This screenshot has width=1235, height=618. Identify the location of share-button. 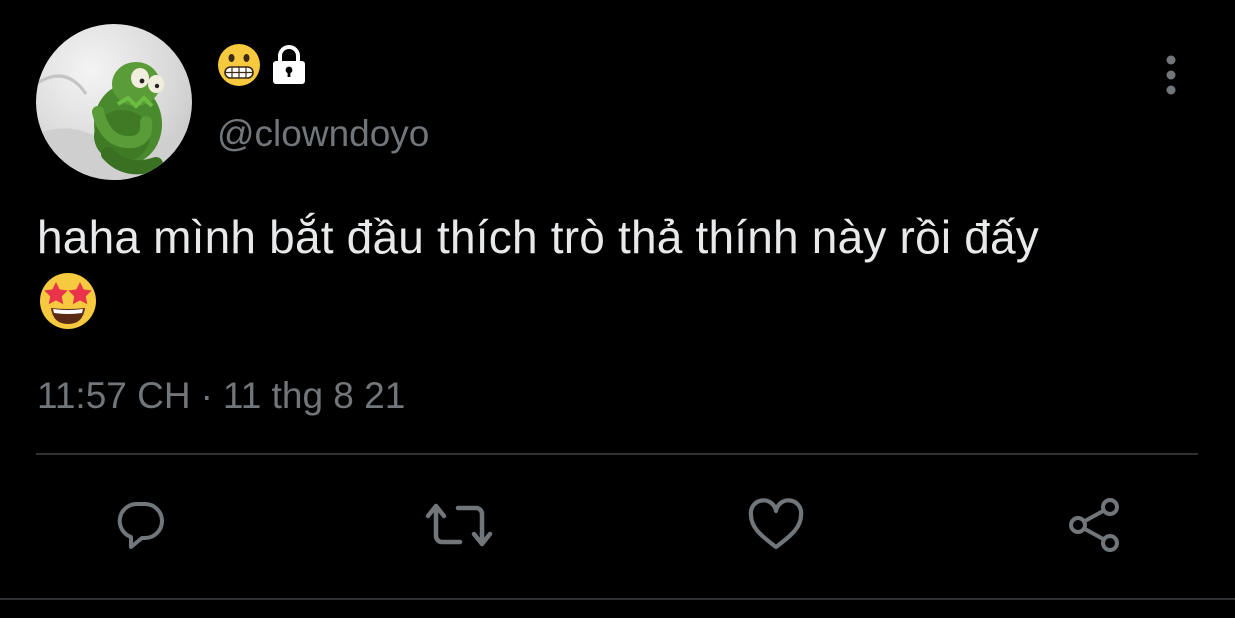
(1094, 525).